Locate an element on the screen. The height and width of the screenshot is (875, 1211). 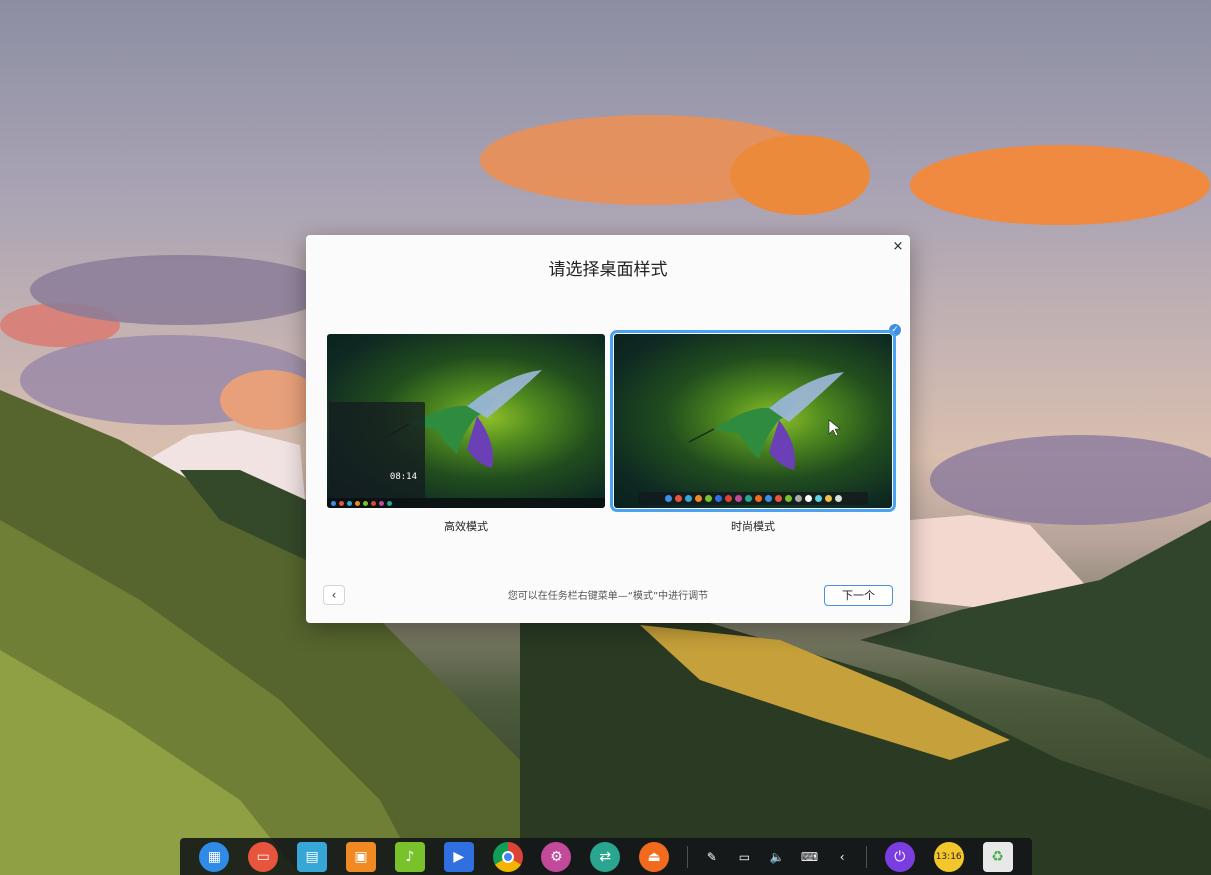
preview-clock: 08:14 is located at coordinates (403, 477).